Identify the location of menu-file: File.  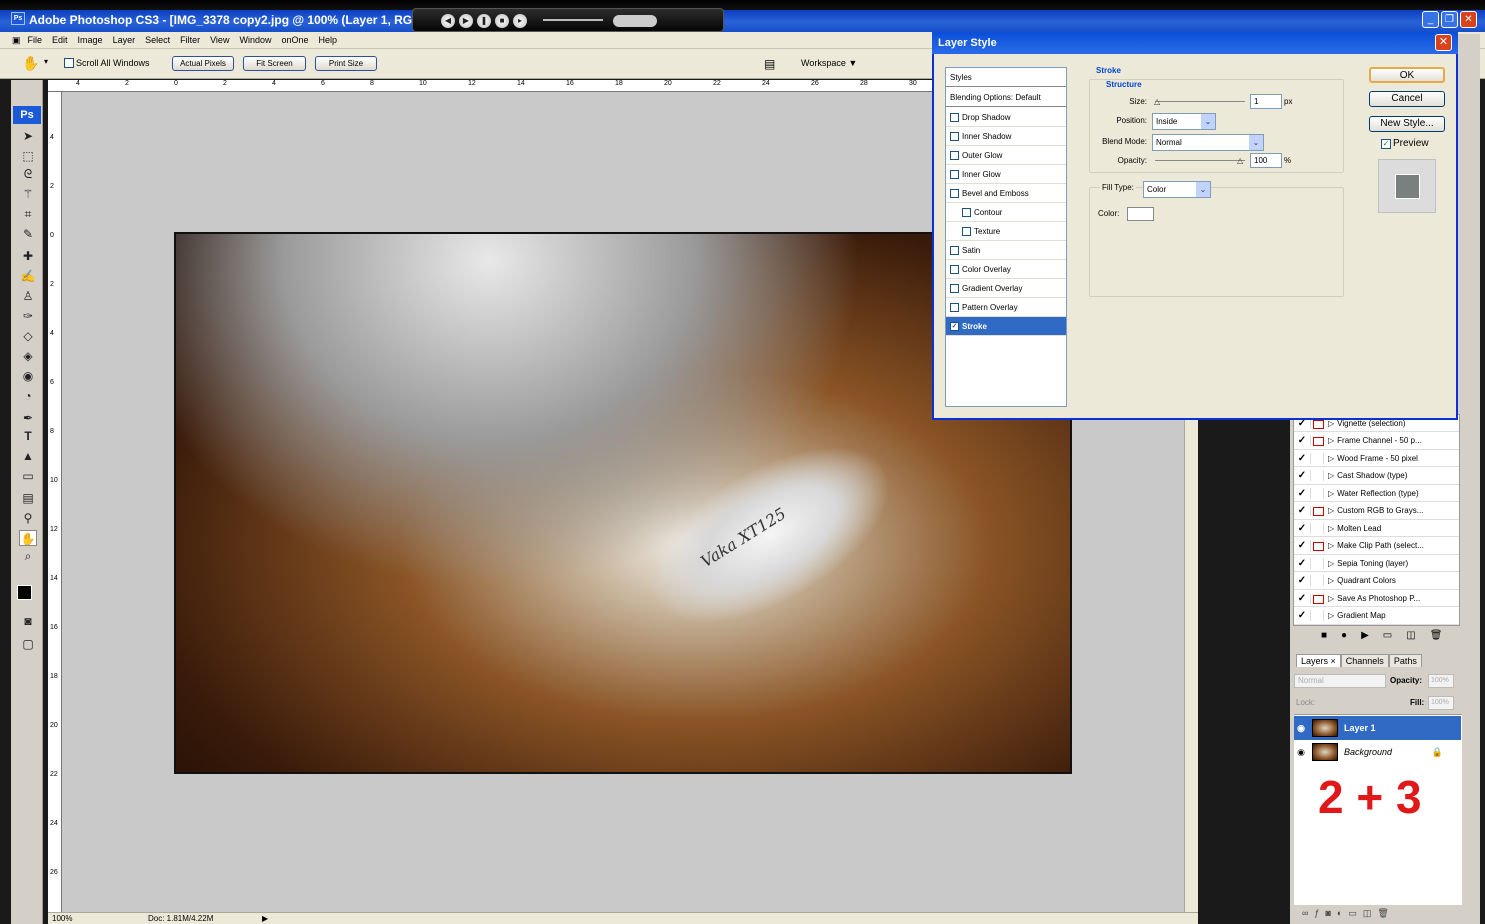
(35, 40).